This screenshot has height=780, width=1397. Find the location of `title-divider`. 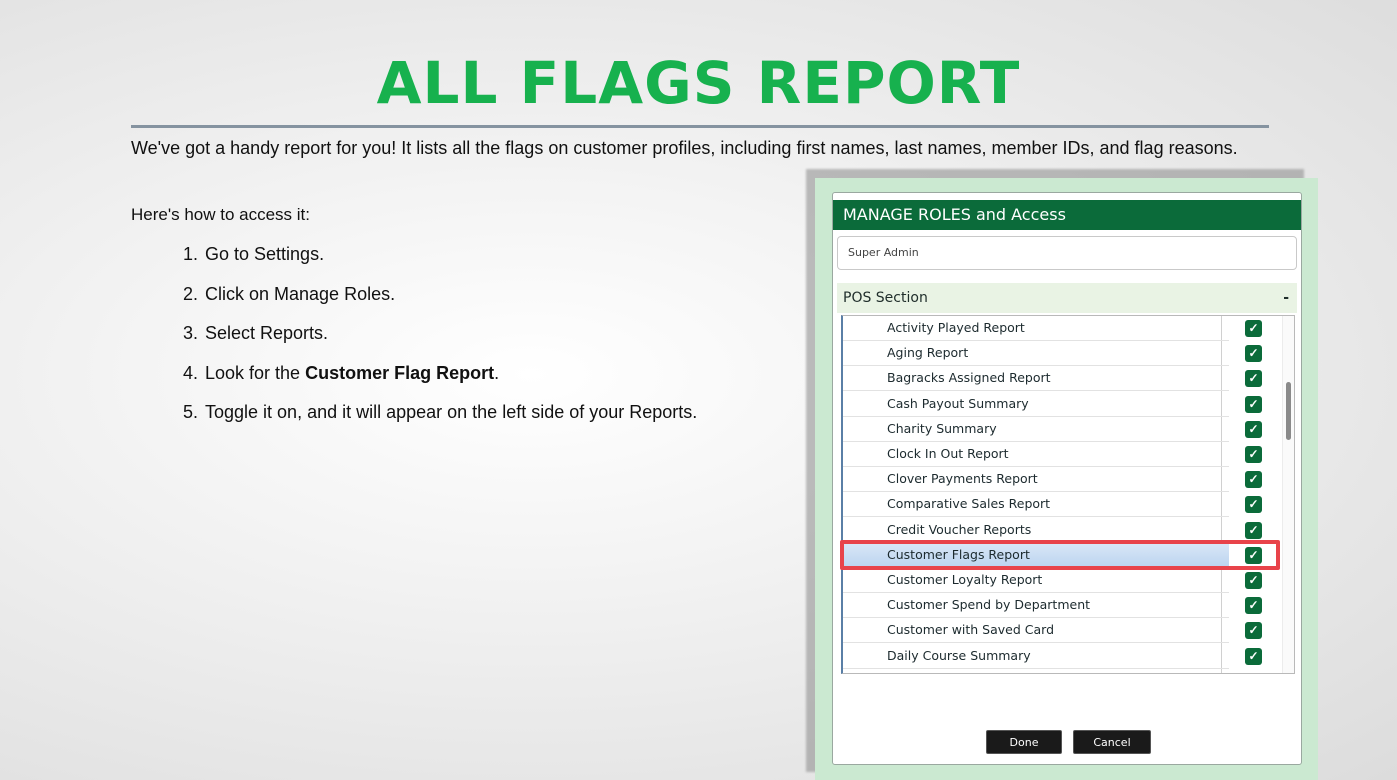

title-divider is located at coordinates (700, 126).